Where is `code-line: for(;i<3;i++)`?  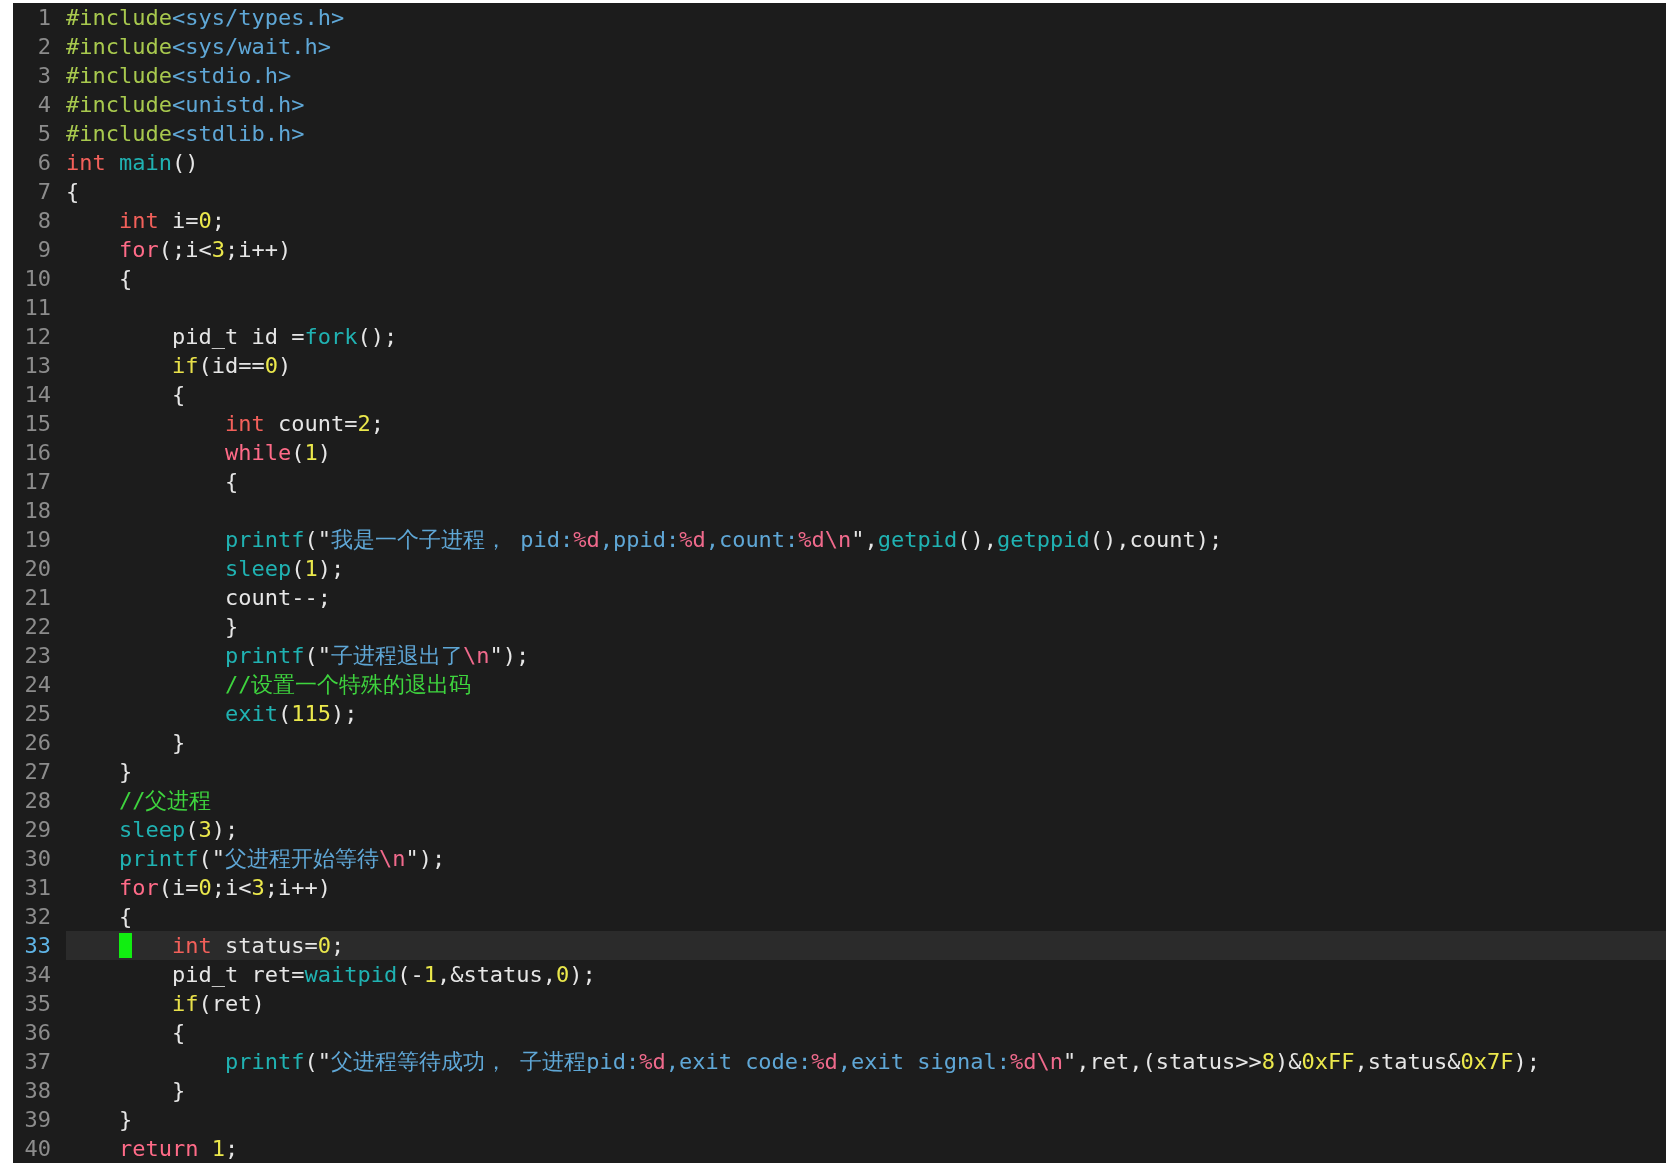 code-line: for(;i<3;i++) is located at coordinates (204, 249).